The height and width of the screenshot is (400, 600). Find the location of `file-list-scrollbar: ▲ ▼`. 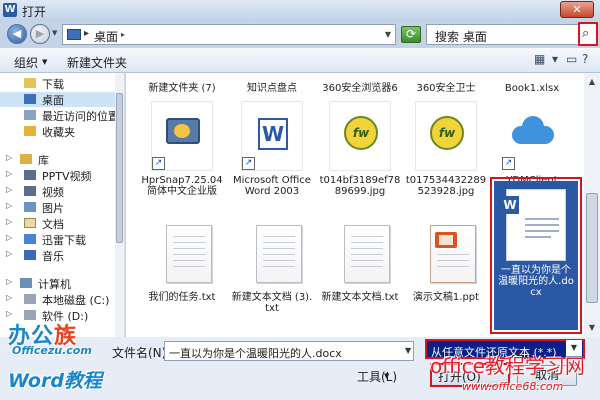

file-list-scrollbar: ▲ ▼ is located at coordinates (592, 205).